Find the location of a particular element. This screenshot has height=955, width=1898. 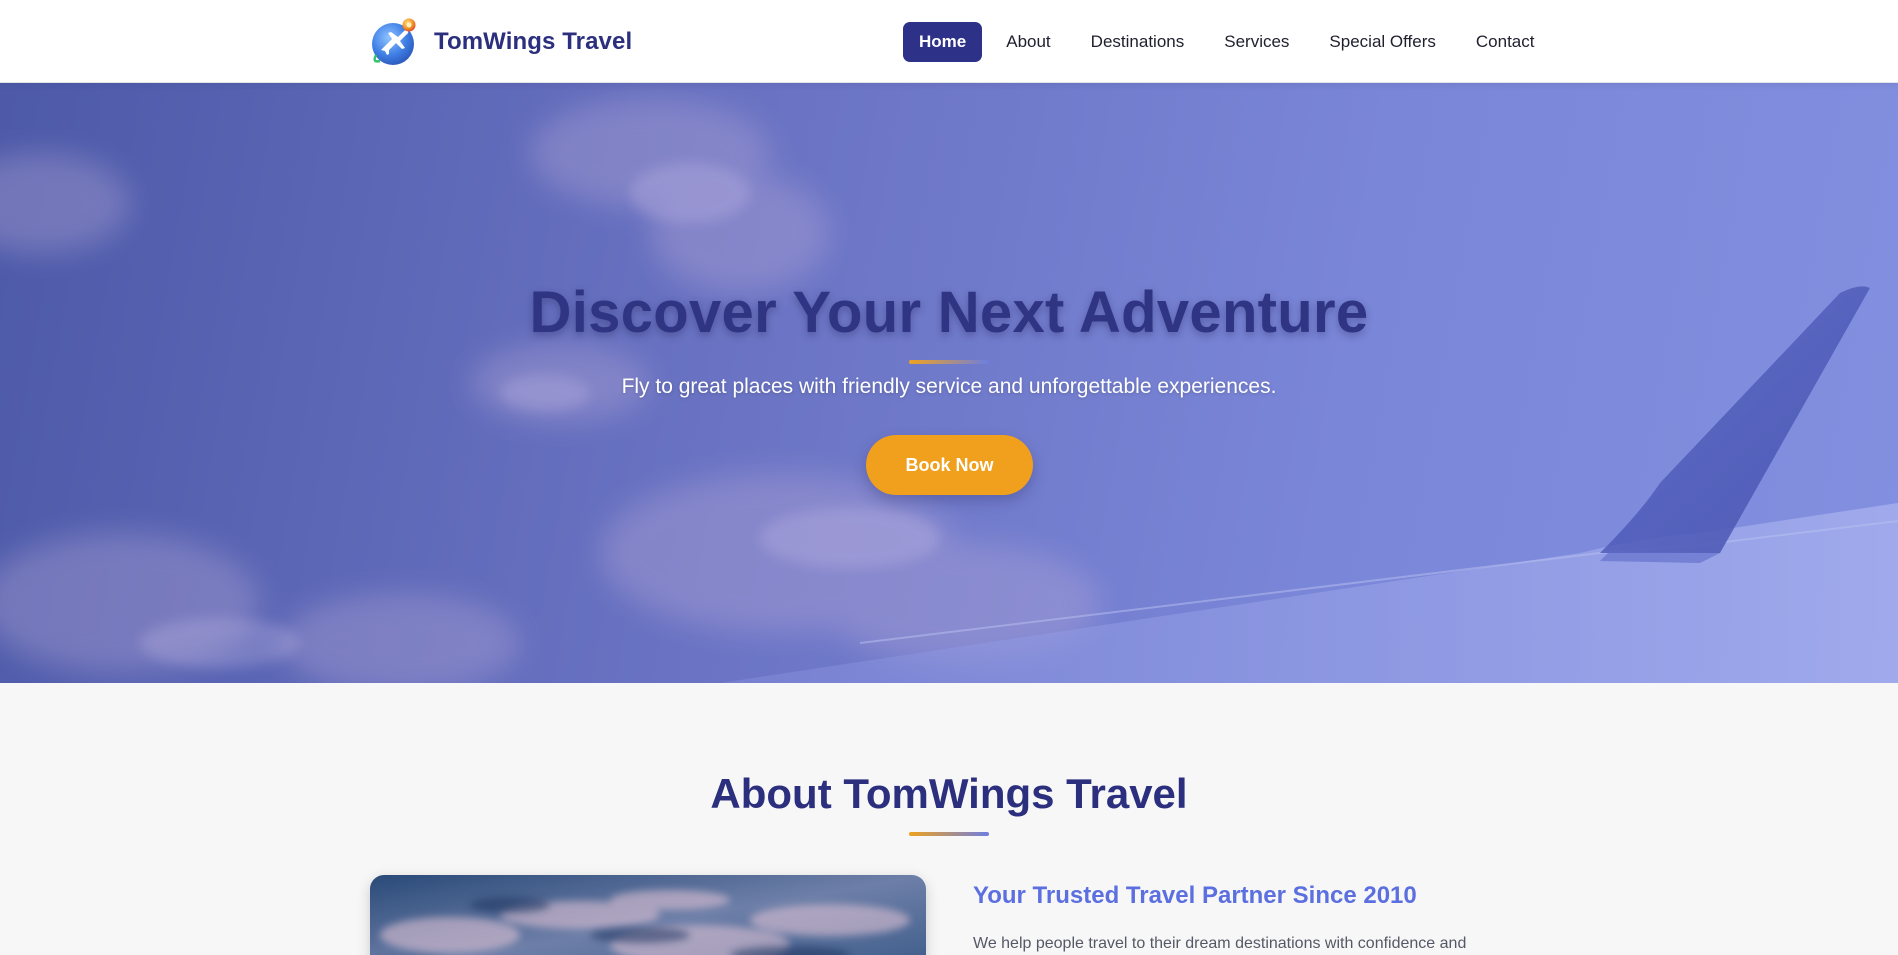

about-title-underline is located at coordinates (949, 834).